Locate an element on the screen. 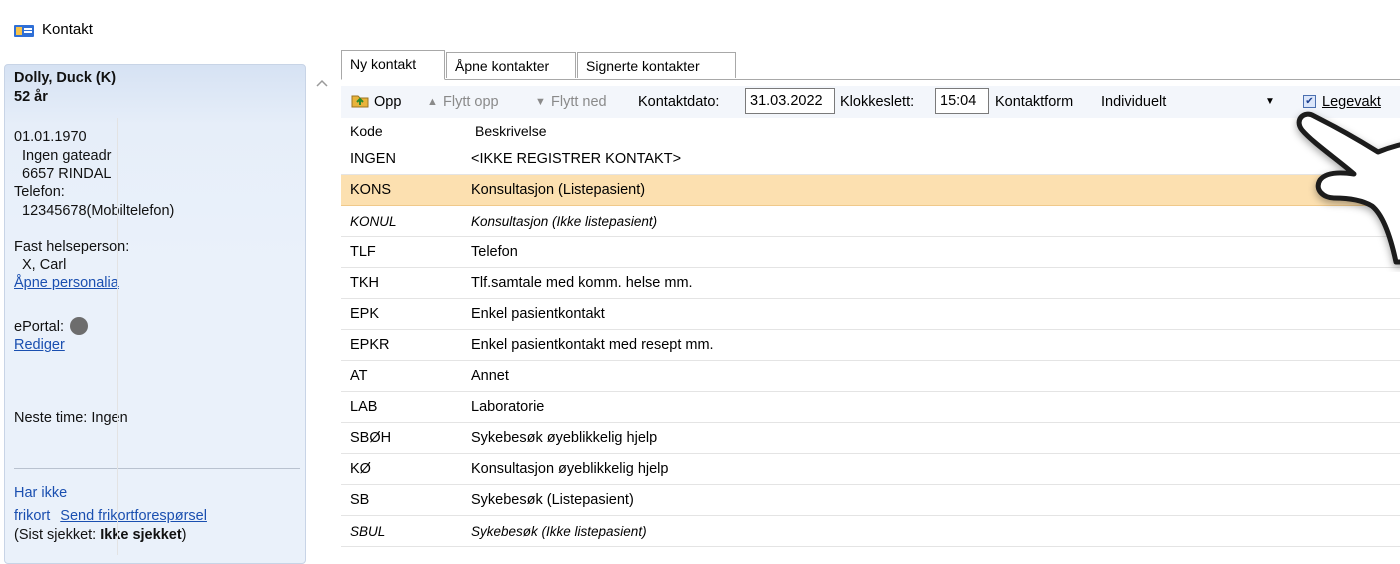 This screenshot has height=564, width=1400. patient-birthdate: 01.01.1970 is located at coordinates (50, 137).